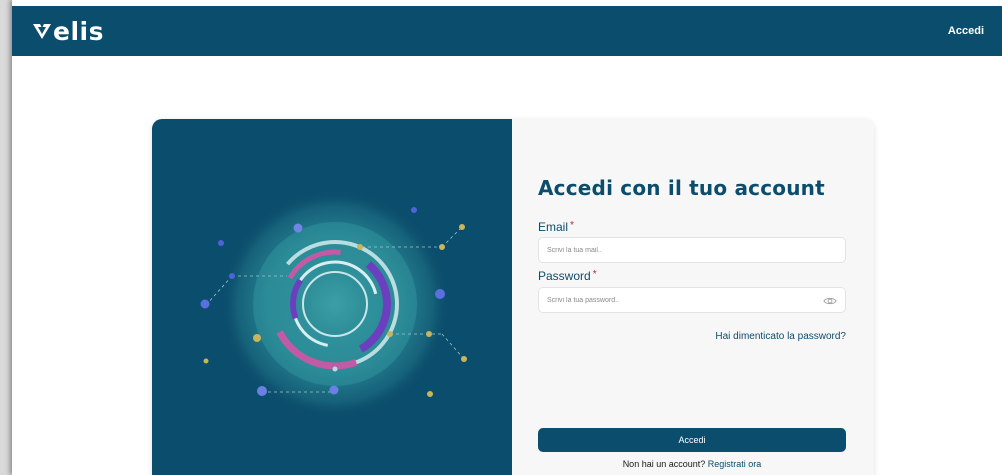 This screenshot has width=1002, height=475. I want to click on login-submit-button: Accedi, so click(692, 440).